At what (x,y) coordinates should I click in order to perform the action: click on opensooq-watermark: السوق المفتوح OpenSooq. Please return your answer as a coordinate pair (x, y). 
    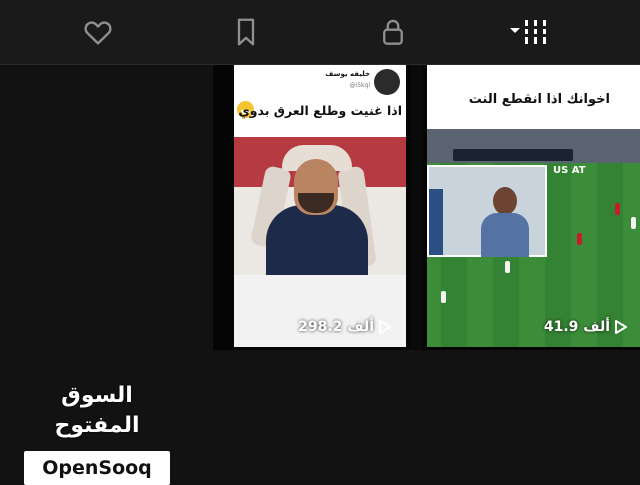
    Looking at the image, I should click on (97, 433).